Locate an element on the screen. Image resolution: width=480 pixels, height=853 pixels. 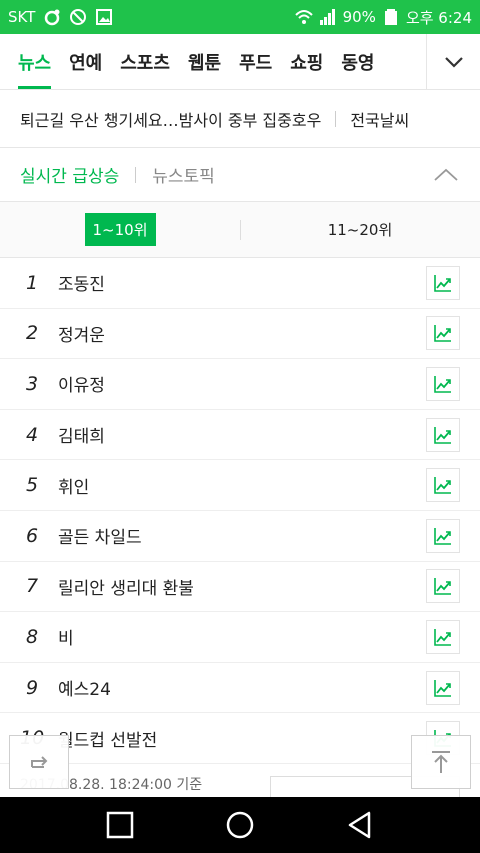
tab-food: 푸드 is located at coordinates (255, 61).